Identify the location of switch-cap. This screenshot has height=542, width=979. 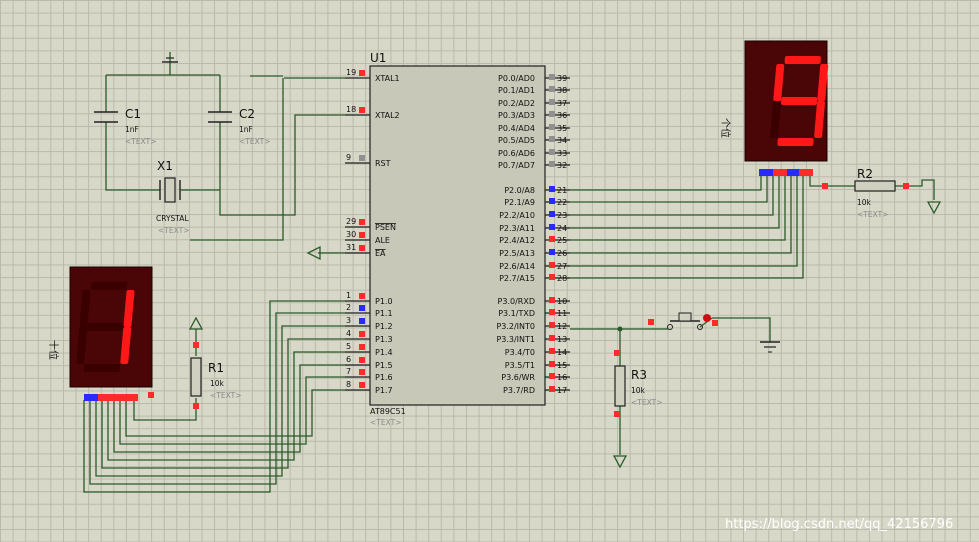
(685, 317).